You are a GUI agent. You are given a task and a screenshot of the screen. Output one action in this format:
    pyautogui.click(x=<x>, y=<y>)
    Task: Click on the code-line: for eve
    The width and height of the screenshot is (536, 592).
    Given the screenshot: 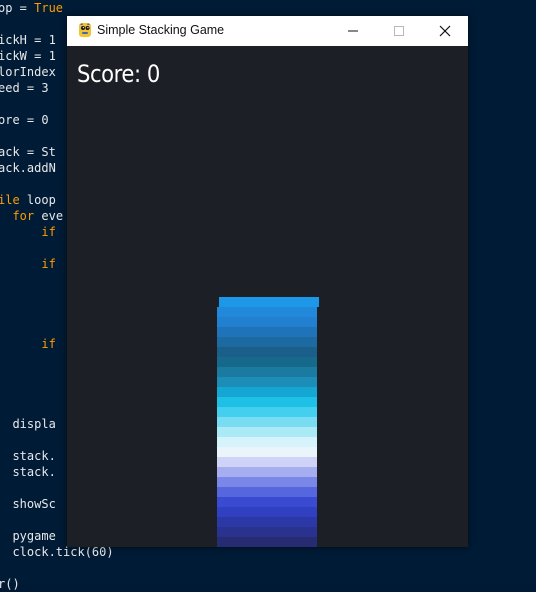 What is the action you would take?
    pyautogui.click(x=38, y=216)
    